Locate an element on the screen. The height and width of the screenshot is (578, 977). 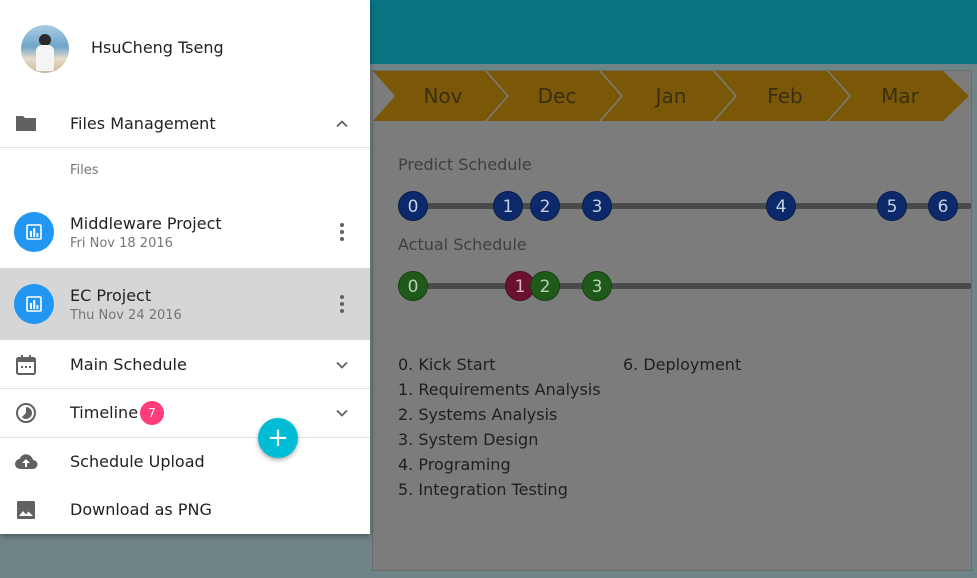
cloud-upload-icon is located at coordinates (26, 461).